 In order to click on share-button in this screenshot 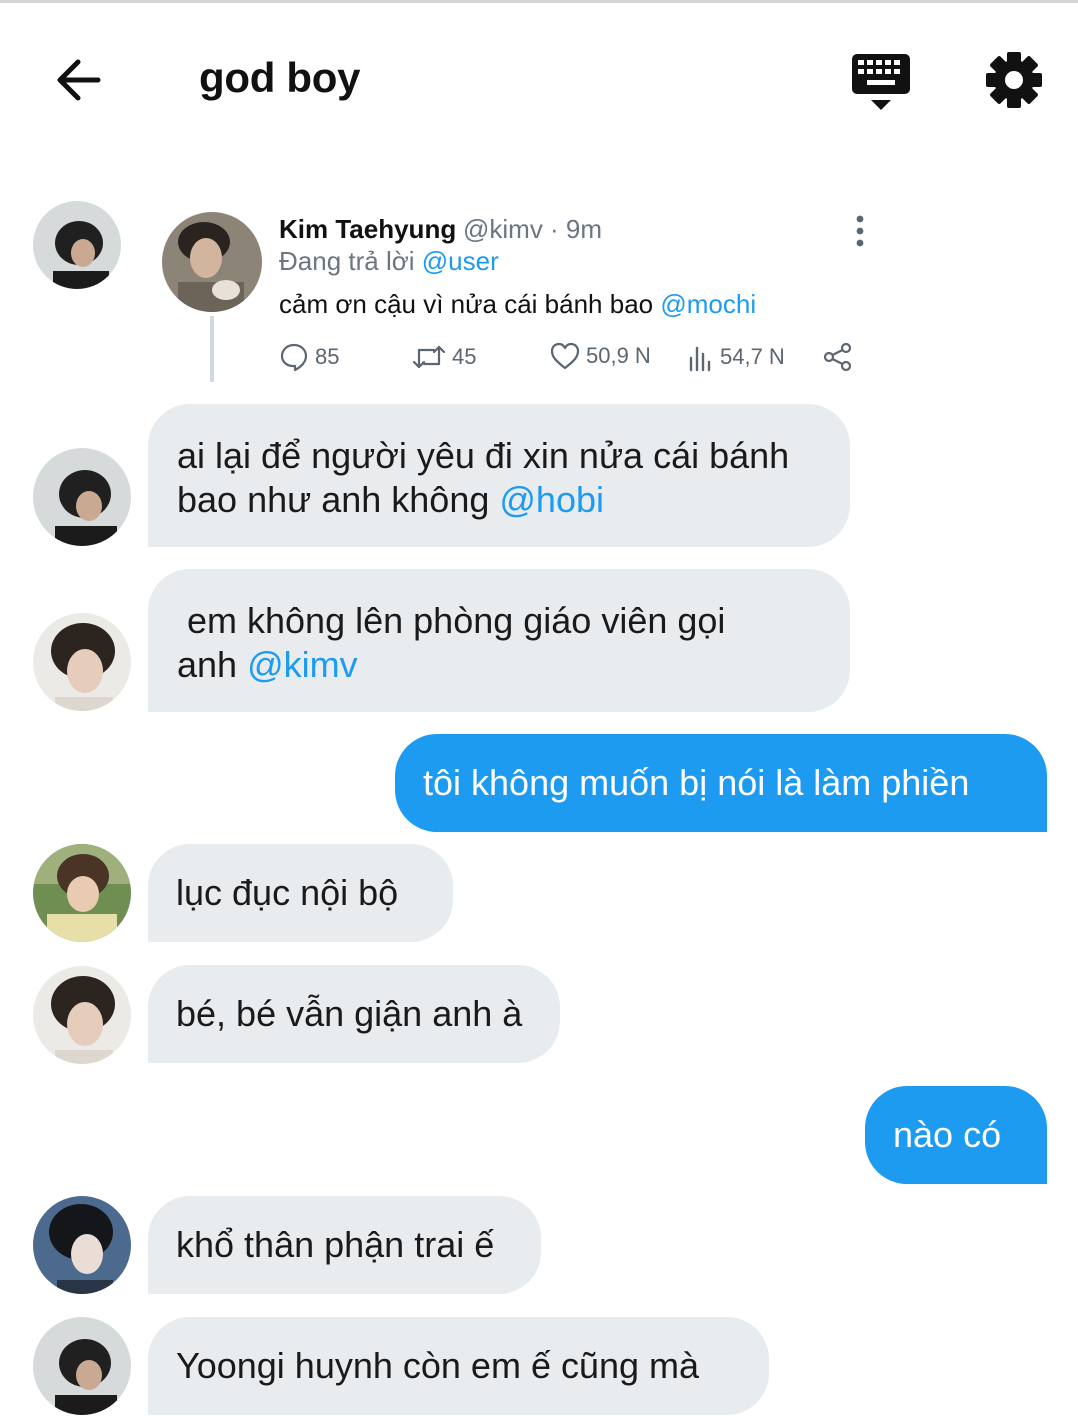, I will do `click(838, 357)`.